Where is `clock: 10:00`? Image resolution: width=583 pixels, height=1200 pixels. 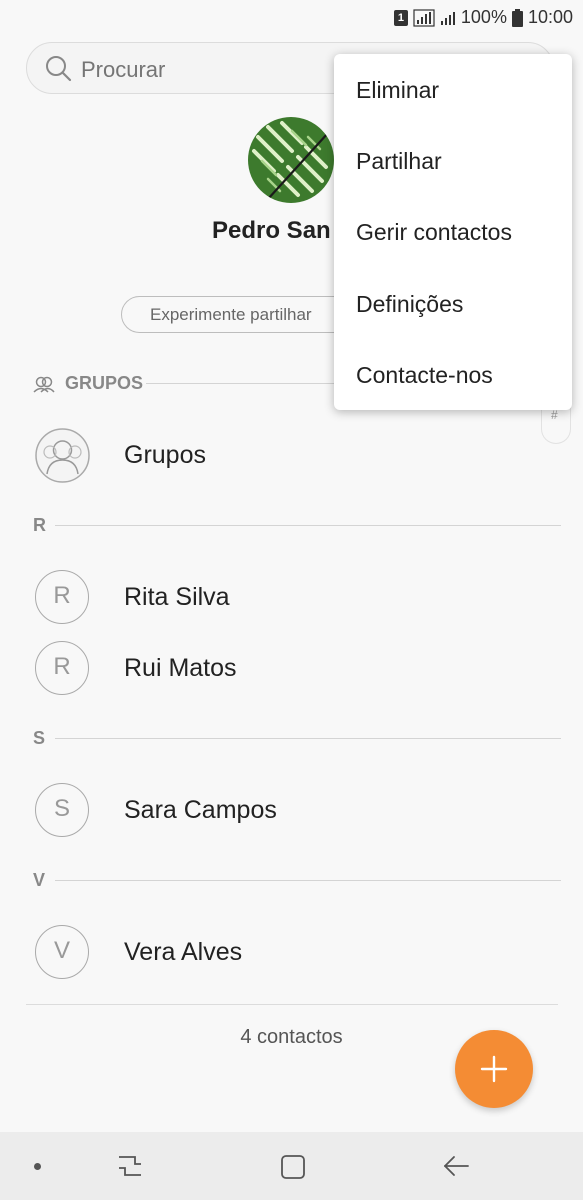
clock: 10:00 is located at coordinates (550, 17).